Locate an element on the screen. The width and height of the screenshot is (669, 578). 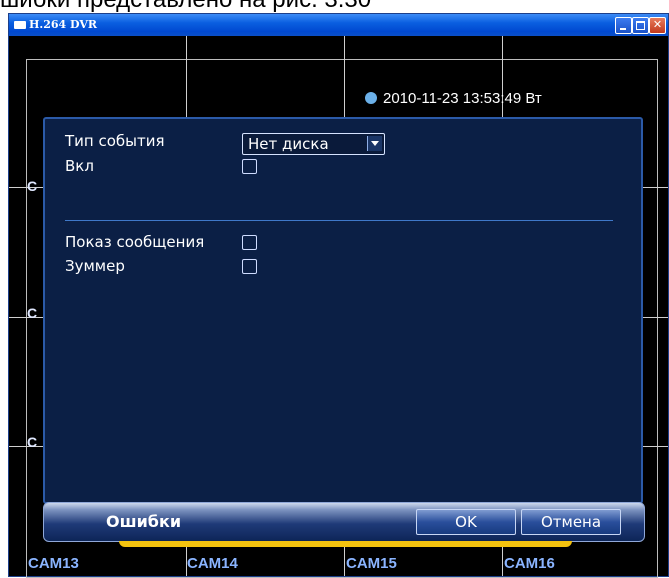
dialog-title: Ошибки is located at coordinates (144, 521).